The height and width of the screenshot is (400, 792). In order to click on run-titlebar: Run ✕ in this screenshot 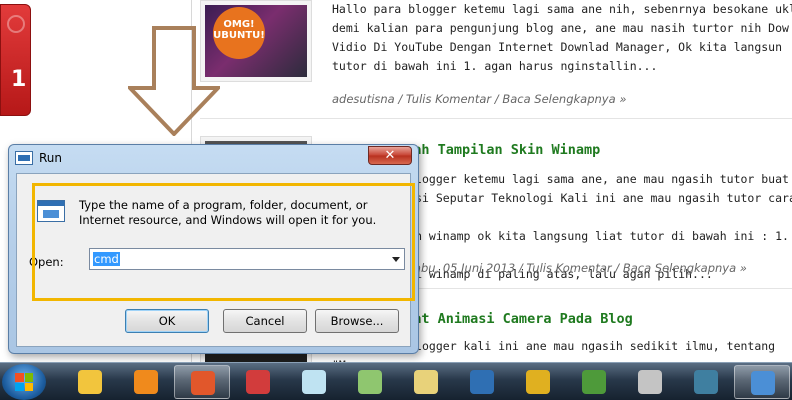, I will do `click(213, 158)`.